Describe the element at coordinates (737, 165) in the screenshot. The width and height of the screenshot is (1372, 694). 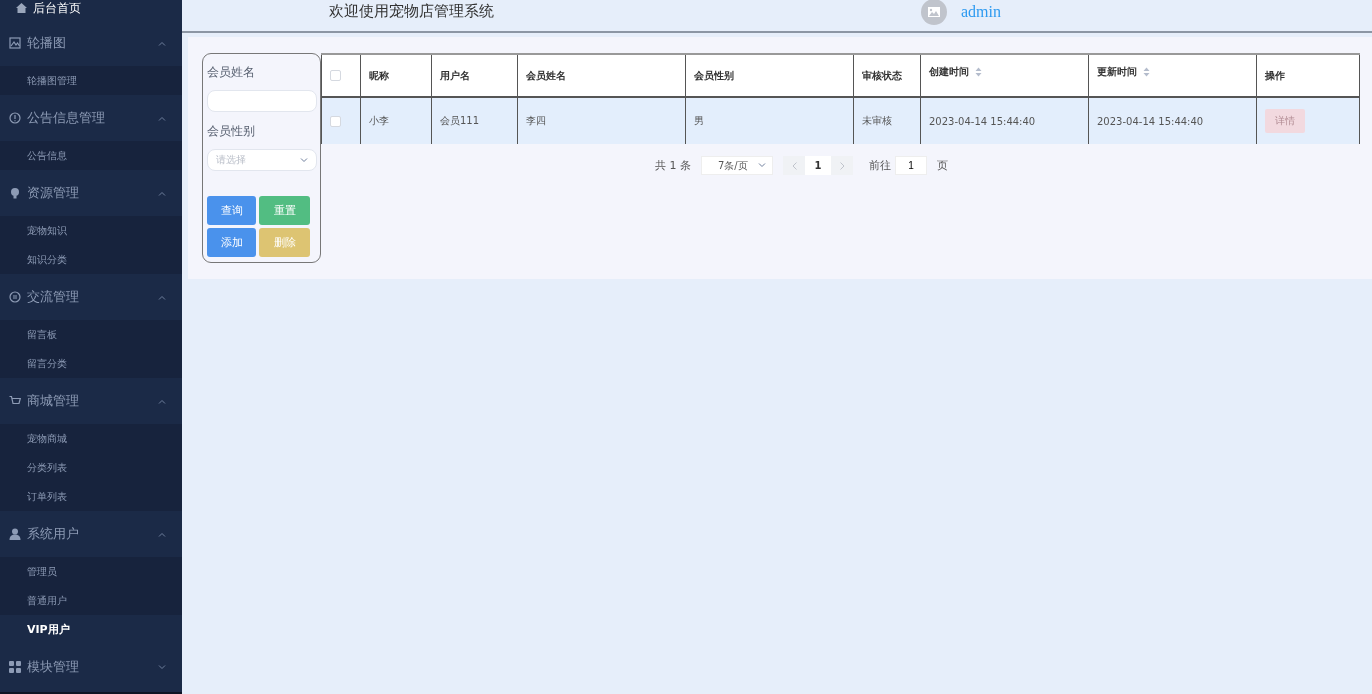
I see `page-size-select: 7条/页` at that location.